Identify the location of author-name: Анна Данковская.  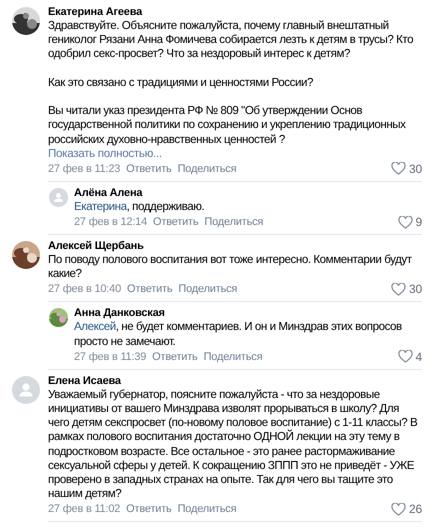
(119, 313).